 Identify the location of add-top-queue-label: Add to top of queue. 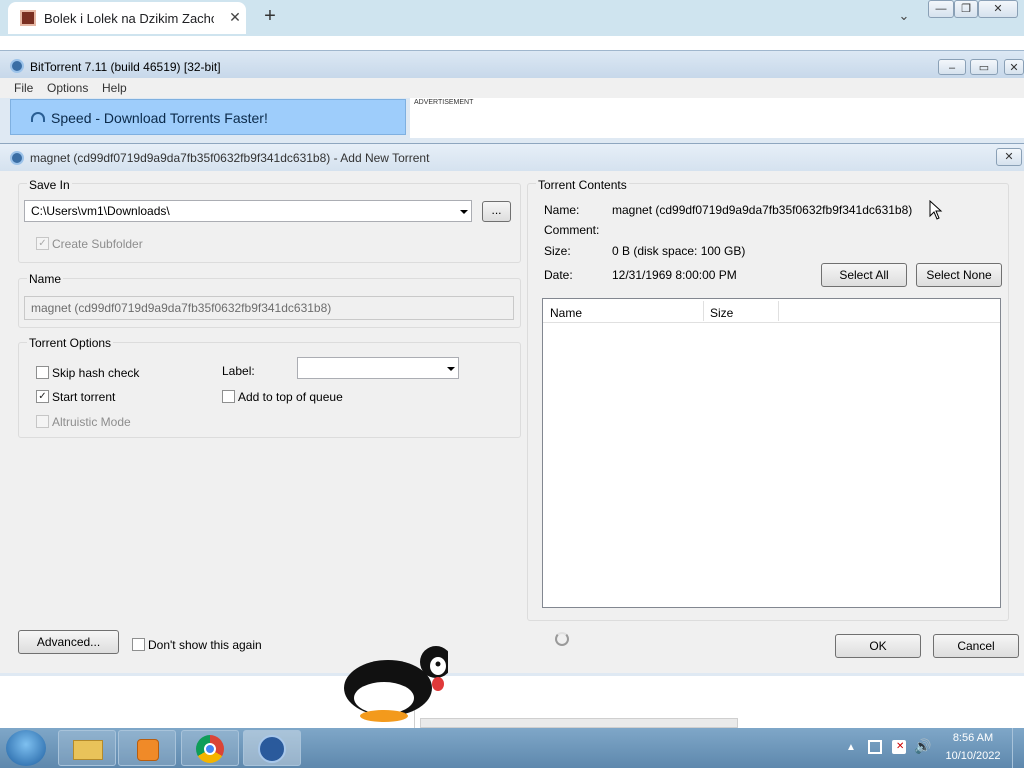
(290, 397).